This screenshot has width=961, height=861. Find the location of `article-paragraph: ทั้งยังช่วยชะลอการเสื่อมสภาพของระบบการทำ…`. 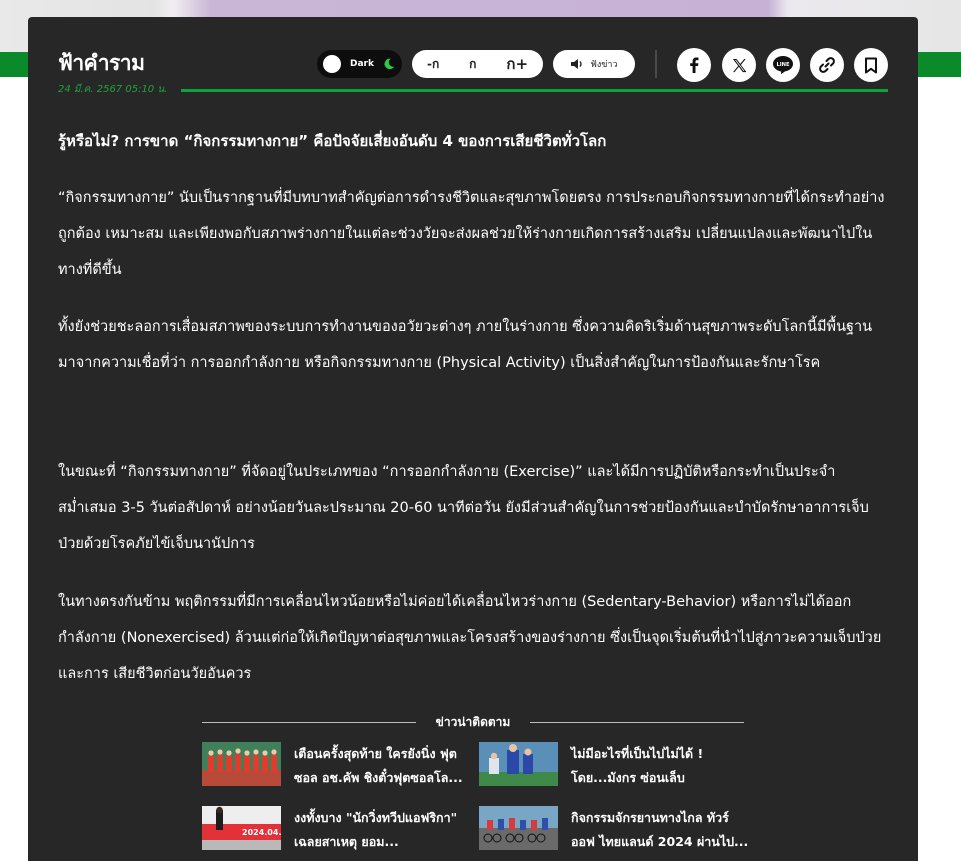

article-paragraph: ทั้งยังช่วยชะลอการเสื่อมสภาพของระบบการทำ… is located at coordinates (465, 345).